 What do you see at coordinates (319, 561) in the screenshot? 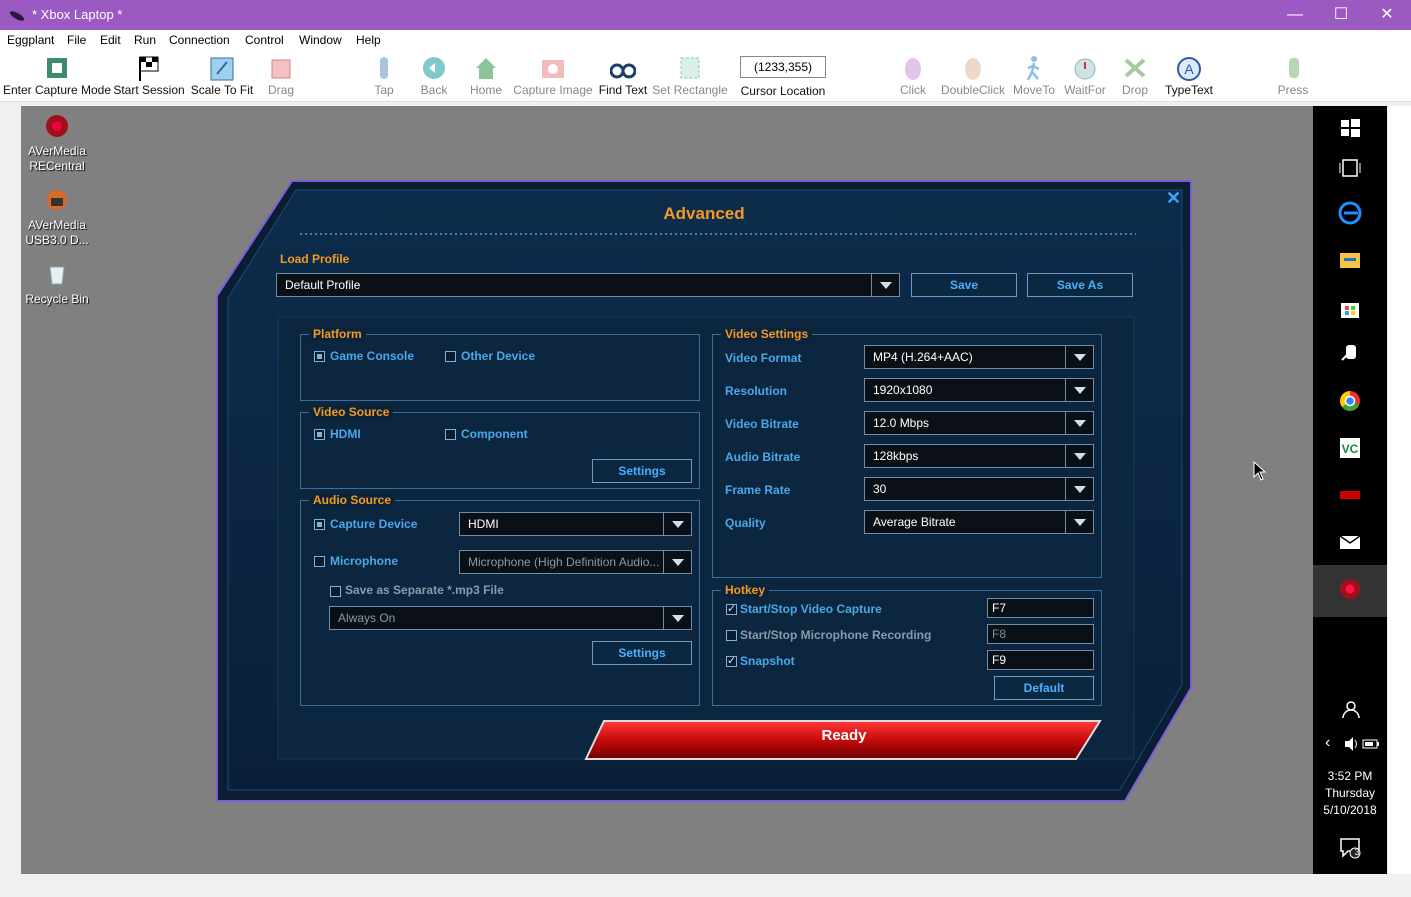
I see `microphone-checkbox` at bounding box center [319, 561].